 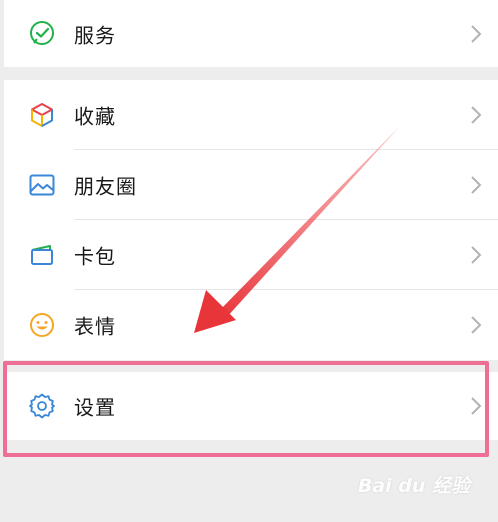 I want to click on menu-item-settings: 设置, so click(x=251, y=406).